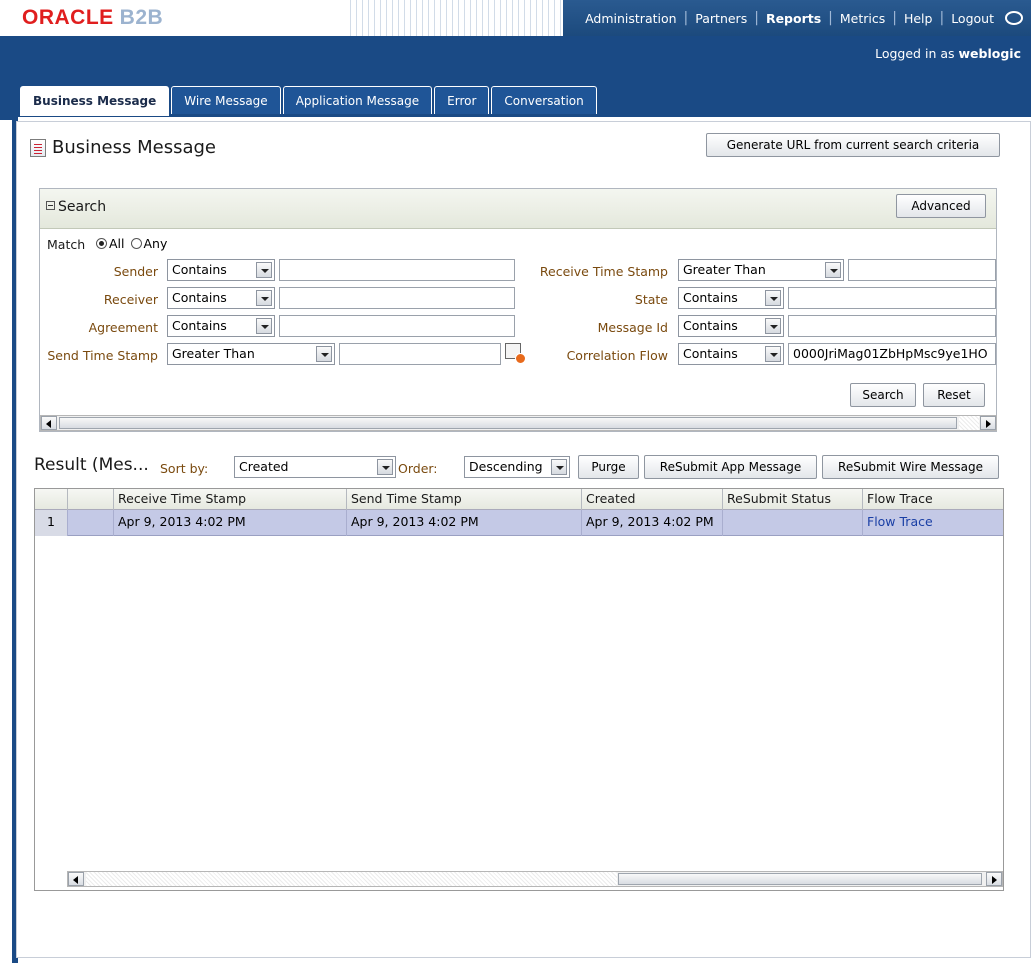 Image resolution: width=1031 pixels, height=963 pixels. I want to click on correlation-flow-input: 0000JriMag01ZbHpMsc9ye1HO, so click(892, 354).